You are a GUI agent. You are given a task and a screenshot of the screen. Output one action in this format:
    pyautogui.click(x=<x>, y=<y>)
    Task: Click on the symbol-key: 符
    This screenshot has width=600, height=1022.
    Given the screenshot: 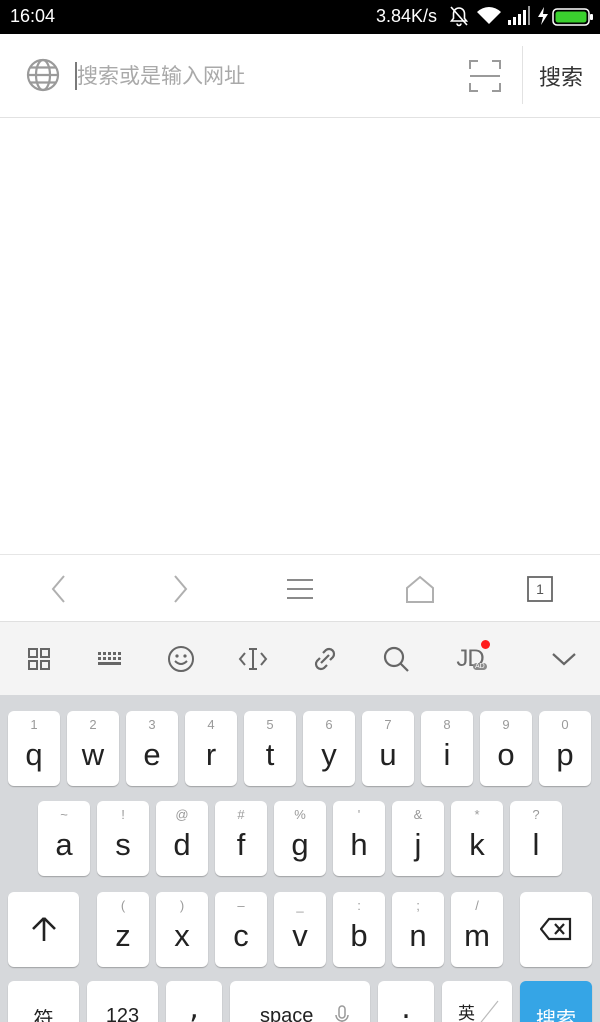 What is the action you would take?
    pyautogui.click(x=43, y=1001)
    